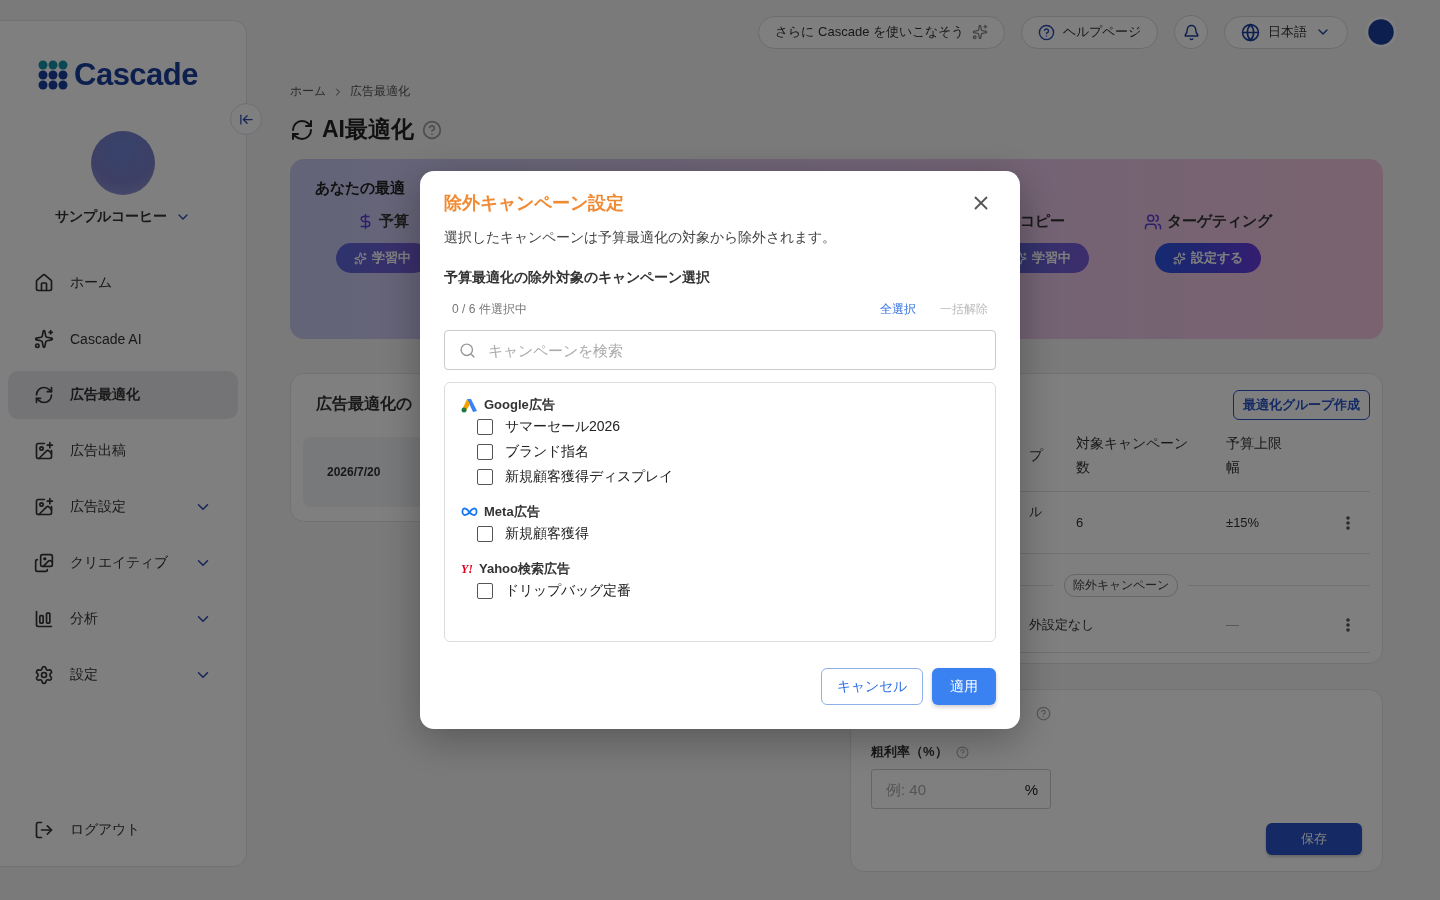 The height and width of the screenshot is (900, 1440). Describe the element at coordinates (123, 451) in the screenshot. I see `nav-item: 広告出稿` at that location.